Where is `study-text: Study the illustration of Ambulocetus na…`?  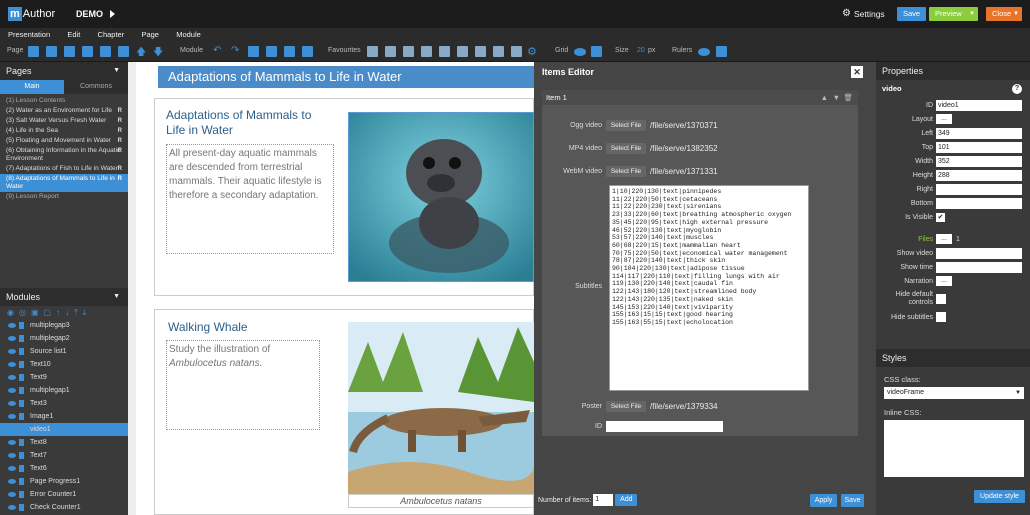 study-text: Study the illustration of Ambulocetus na… is located at coordinates (243, 385).